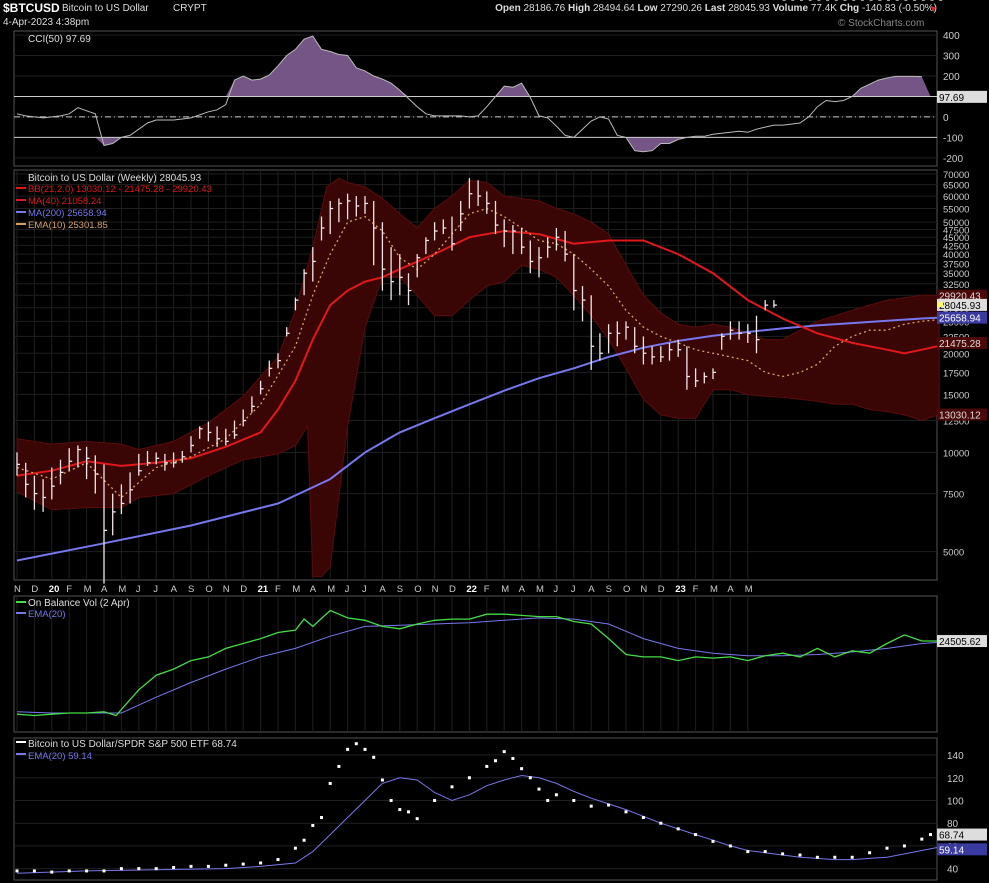 Image resolution: width=989 pixels, height=883 pixels. I want to click on x-axis-label-37: D, so click(661, 589).